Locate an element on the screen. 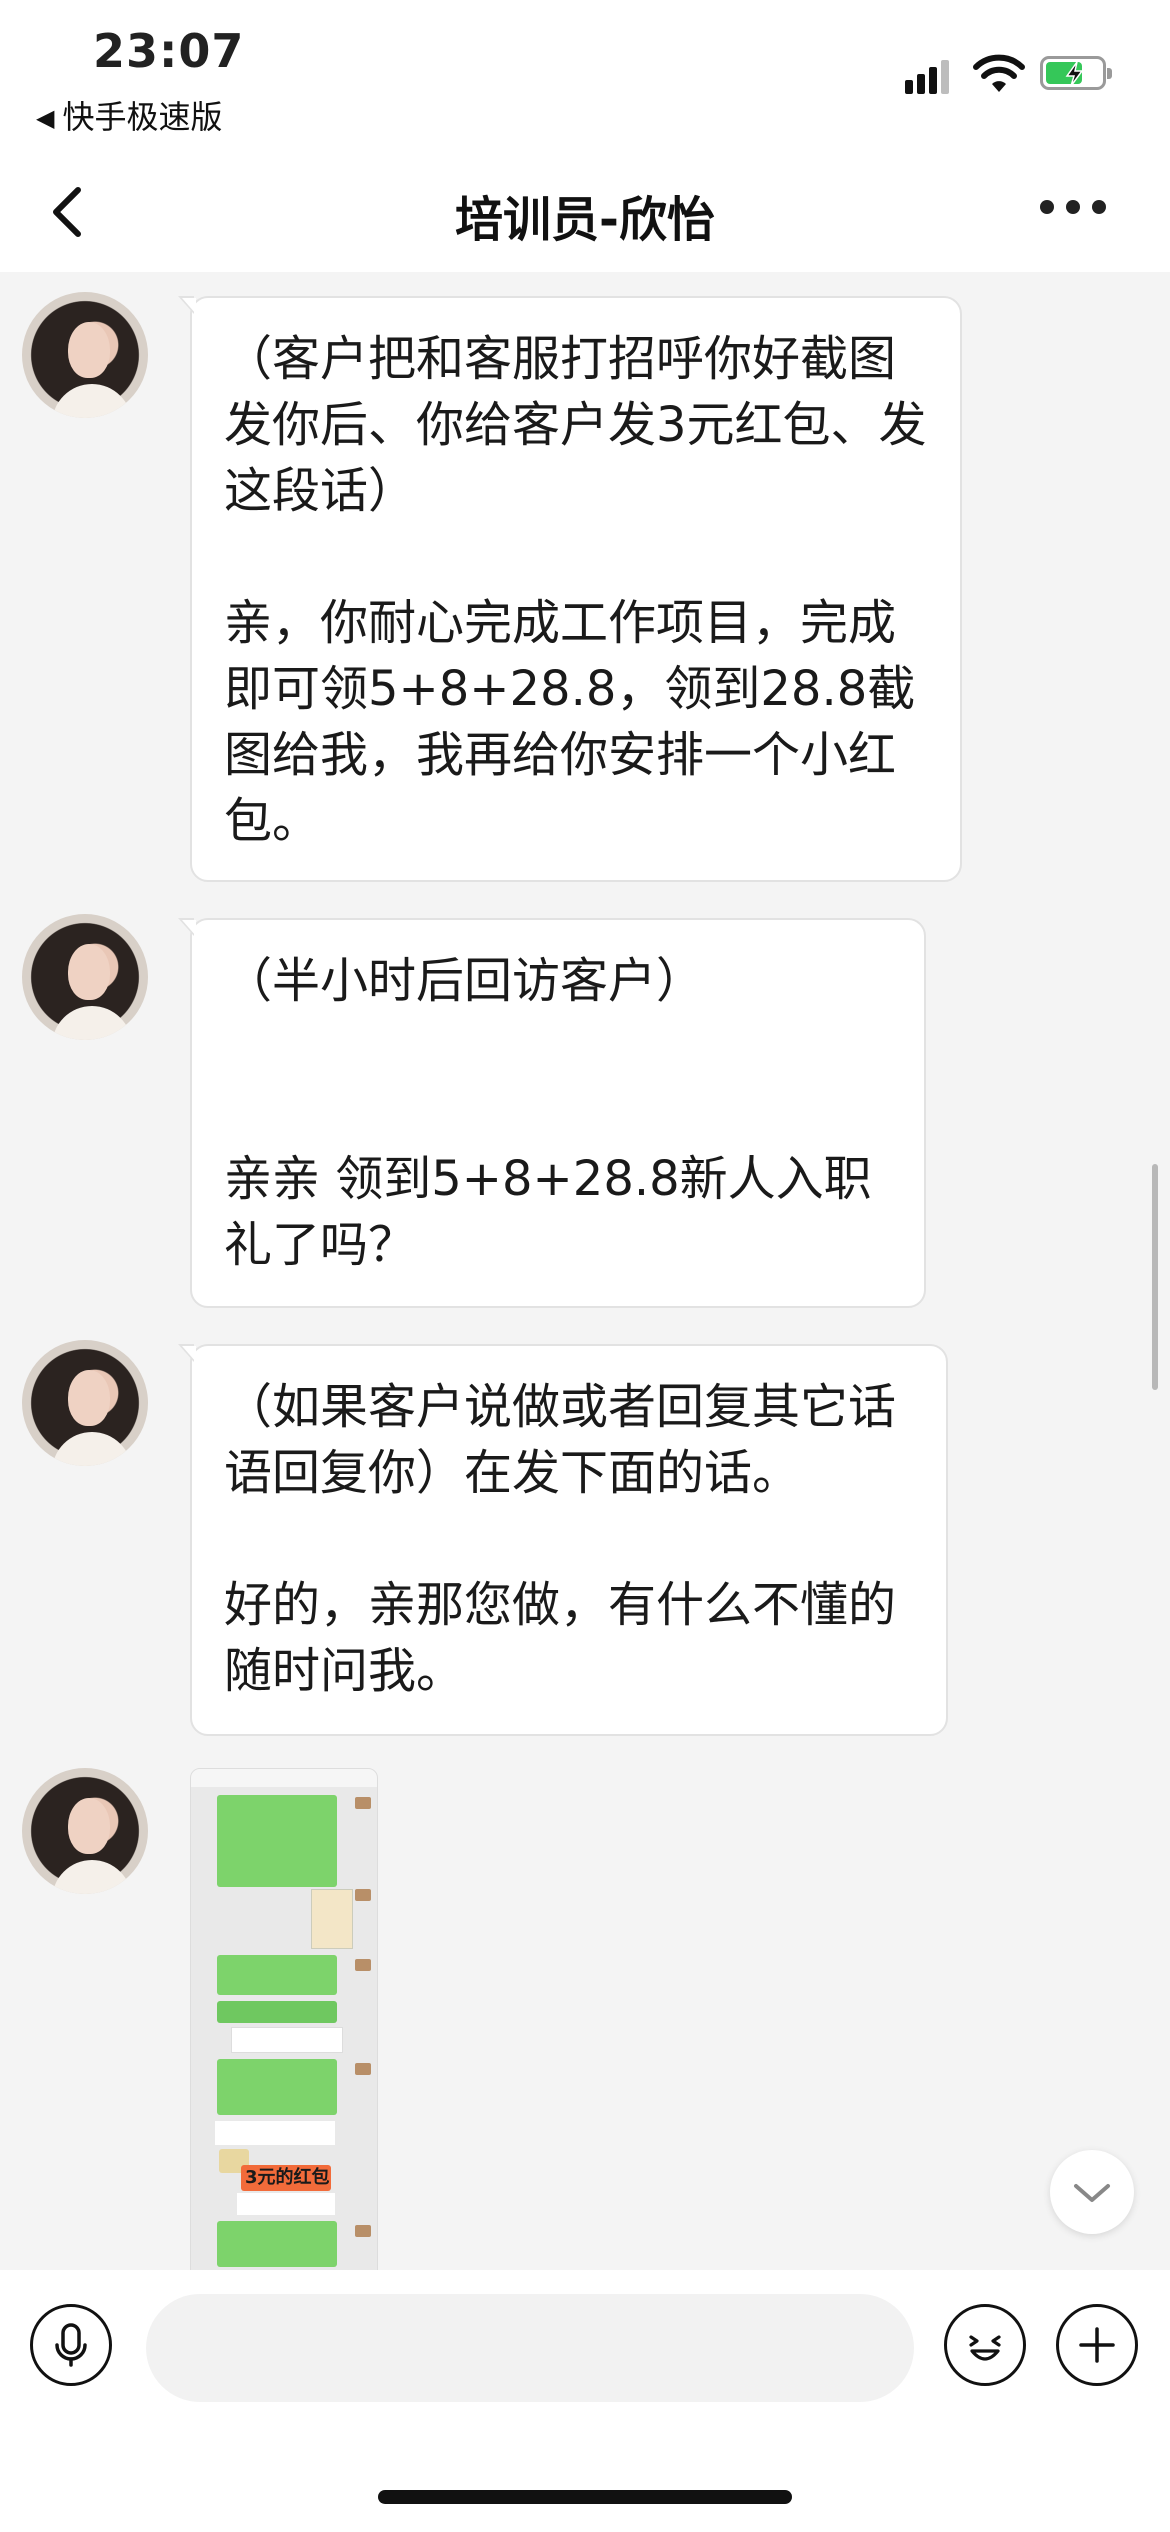 The height and width of the screenshot is (2532, 1170). back-to-app-link: ◀ 快手极速版 is located at coordinates (129, 115).